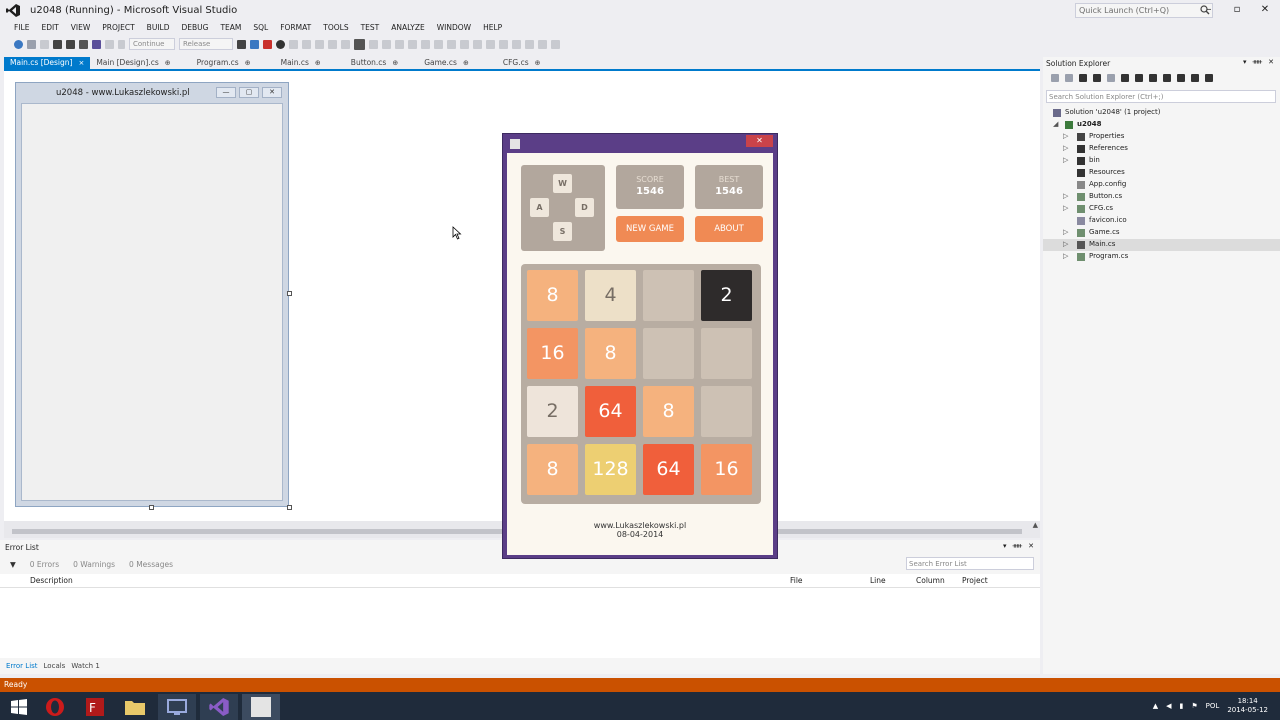 Image resolution: width=1280 pixels, height=720 pixels. Describe the element at coordinates (1125, 78) in the screenshot. I see `refresh-icon` at that location.